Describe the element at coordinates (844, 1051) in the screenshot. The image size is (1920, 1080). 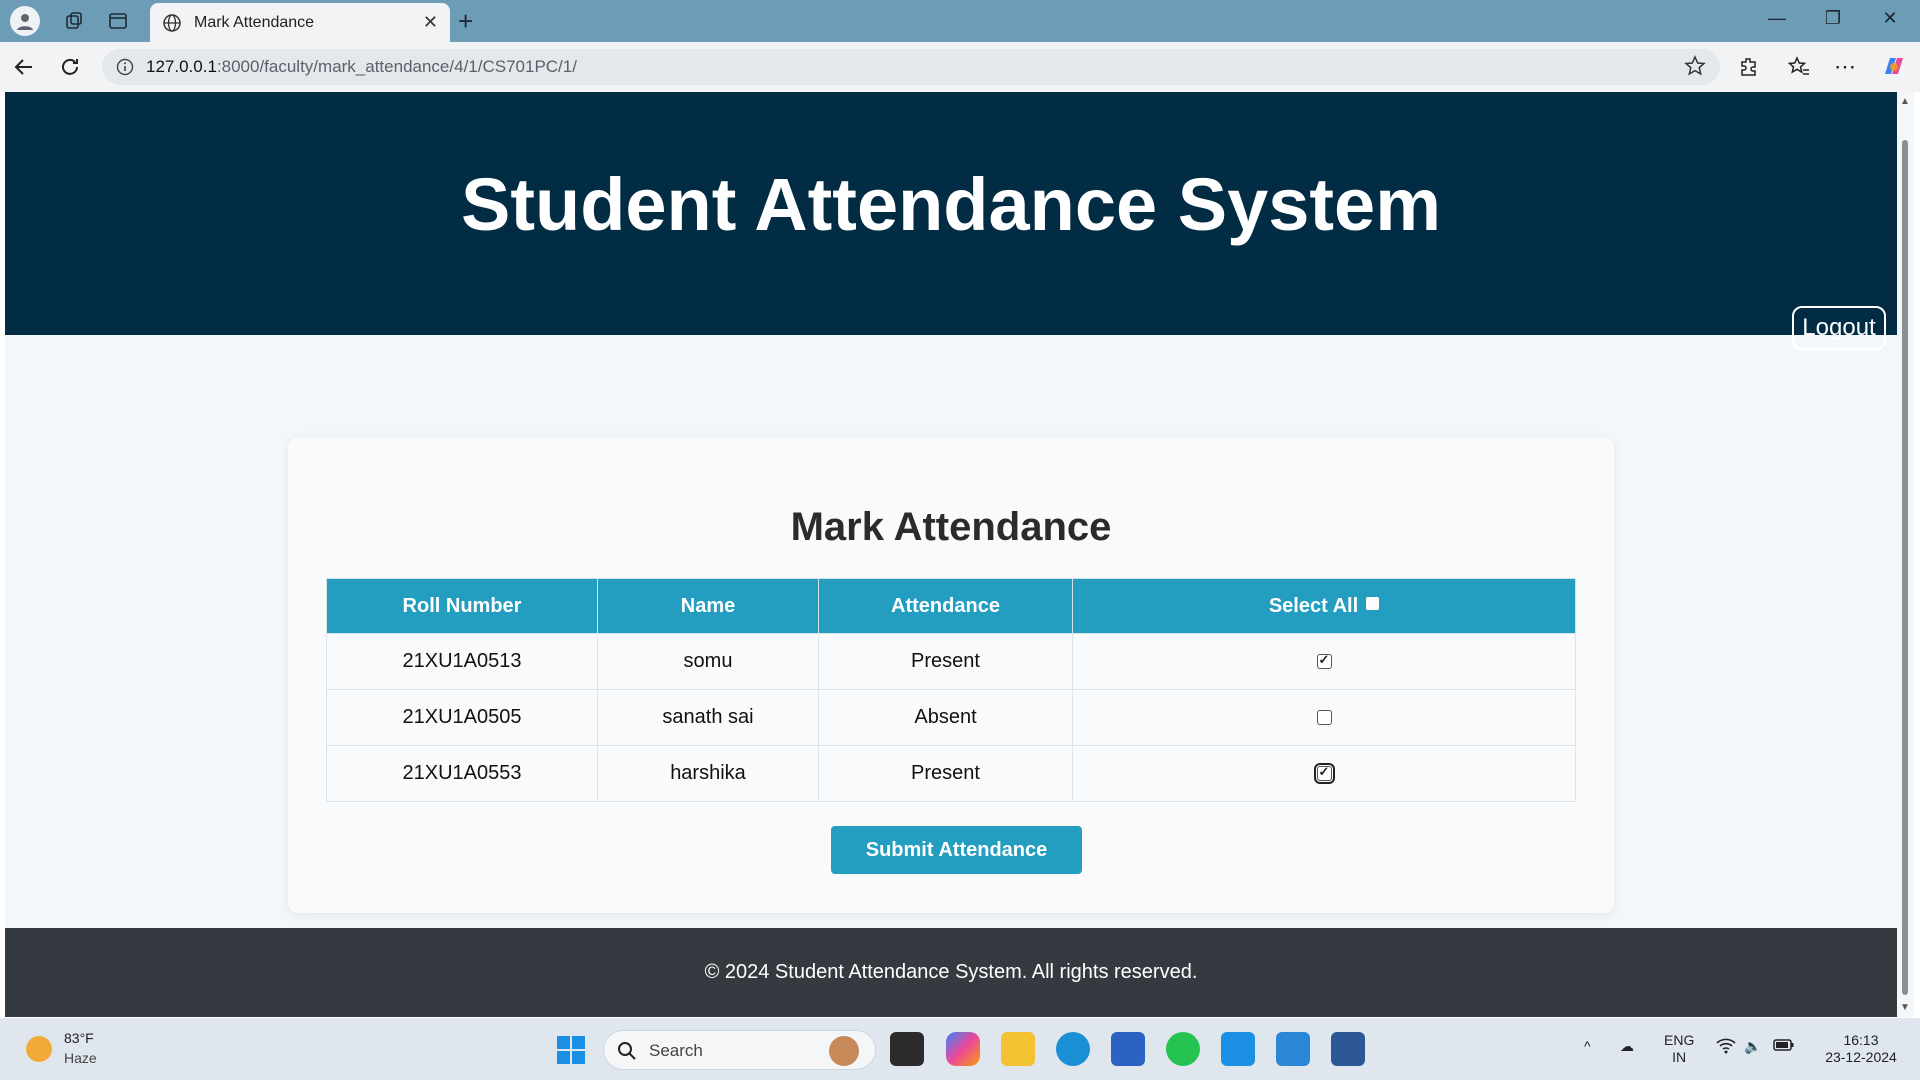
I see `search-highlight-icon` at that location.